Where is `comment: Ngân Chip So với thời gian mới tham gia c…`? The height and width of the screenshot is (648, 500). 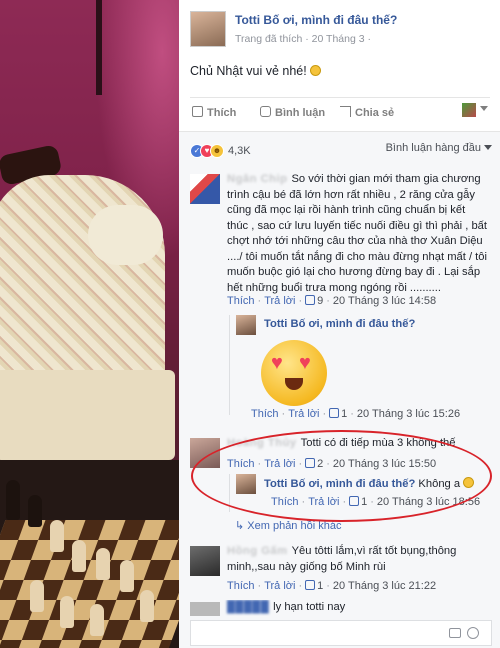 comment: Ngân Chip So với thời gian mới tham gia c… is located at coordinates (340, 237).